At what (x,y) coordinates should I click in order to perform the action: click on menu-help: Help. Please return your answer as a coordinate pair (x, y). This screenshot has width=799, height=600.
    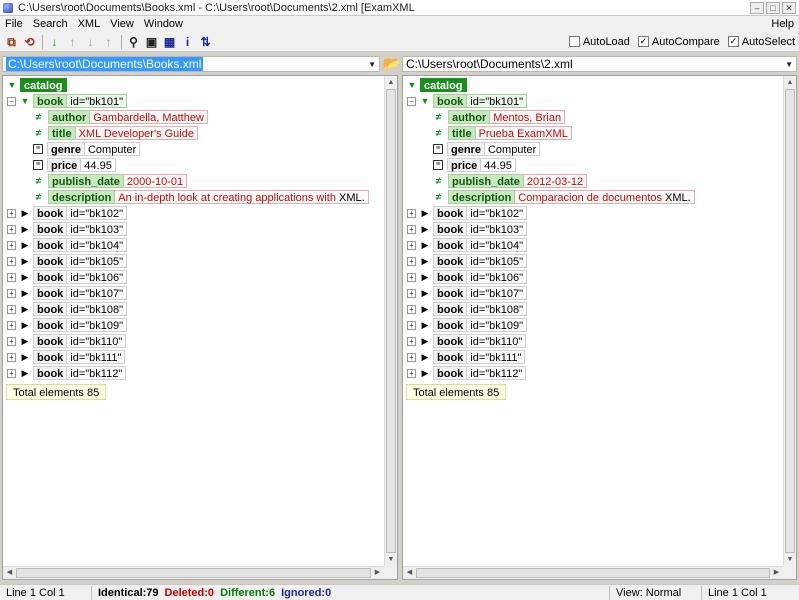
    Looking at the image, I should click on (782, 24).